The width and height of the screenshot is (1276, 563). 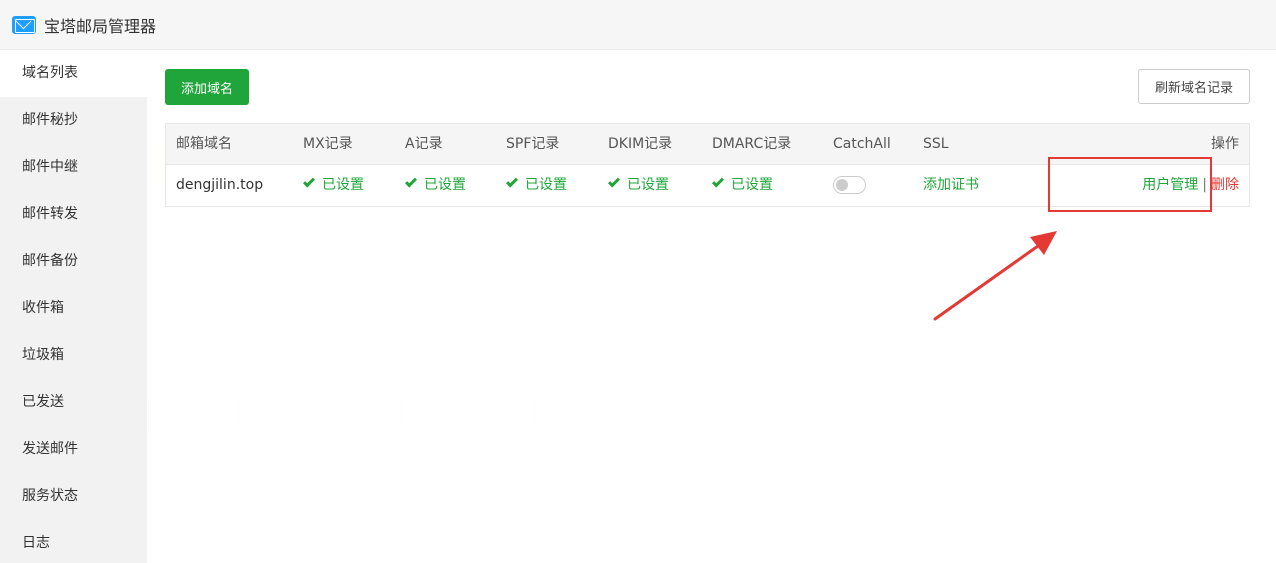 I want to click on header-domain: 邮箱域名, so click(x=204, y=144).